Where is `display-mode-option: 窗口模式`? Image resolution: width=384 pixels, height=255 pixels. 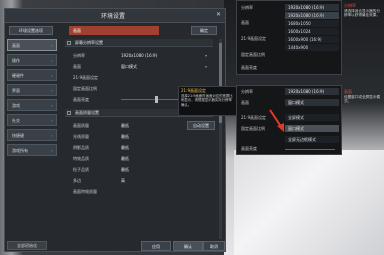
display-mode-option: 窗口模式 is located at coordinates (312, 128).